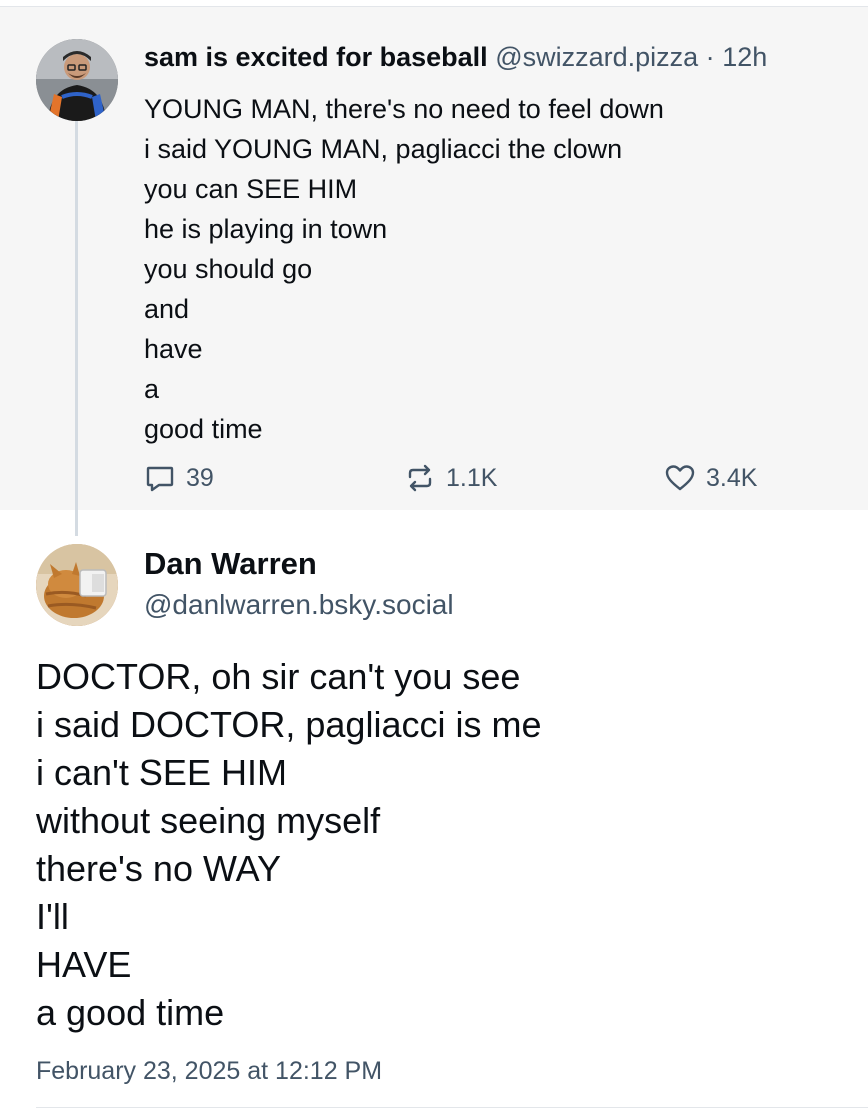 Image resolution: width=868 pixels, height=1114 pixels. Describe the element at coordinates (434, 3) in the screenshot. I see `top-divider` at that location.